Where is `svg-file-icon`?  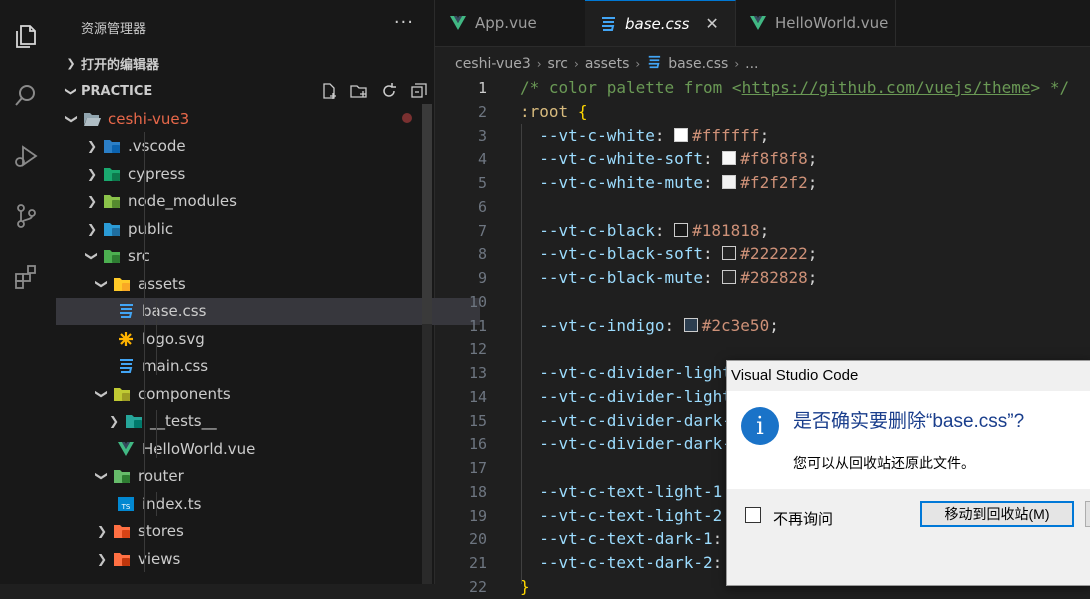
svg-file-icon is located at coordinates (126, 339).